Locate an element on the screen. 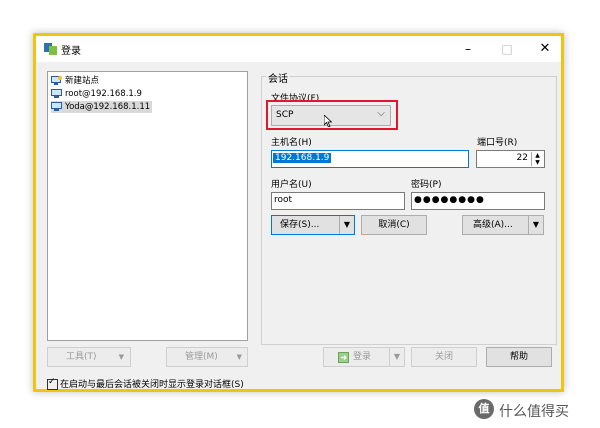  show-login-checkbox: 在启动与最后会话被关闭时显示登录对话框(S) is located at coordinates (145, 383).